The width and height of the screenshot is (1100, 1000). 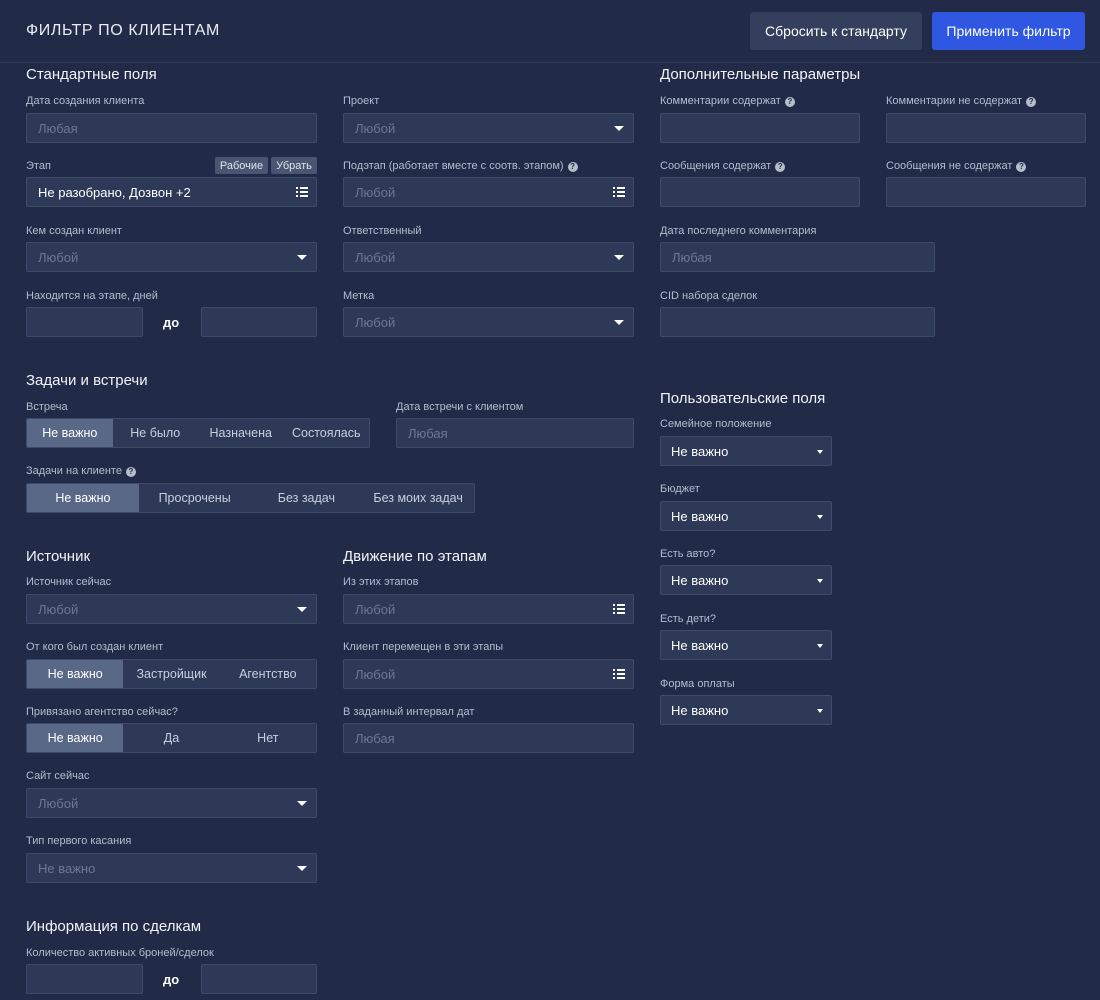 What do you see at coordinates (58, 609) in the screenshot?
I see `source-current-value: Любой` at bounding box center [58, 609].